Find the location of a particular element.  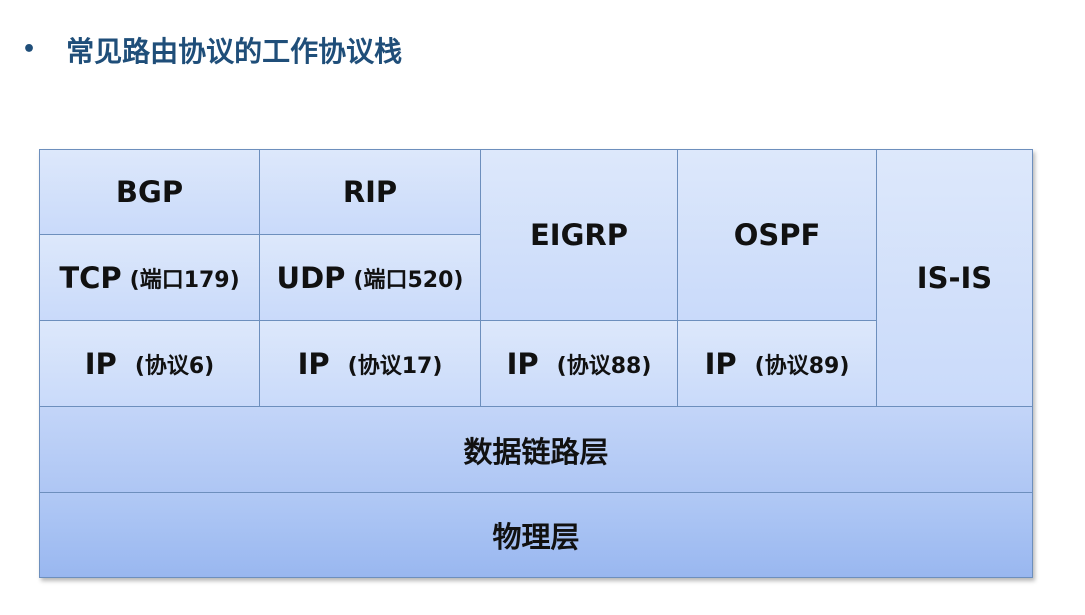

rip-cell: RIP is located at coordinates (370, 192).